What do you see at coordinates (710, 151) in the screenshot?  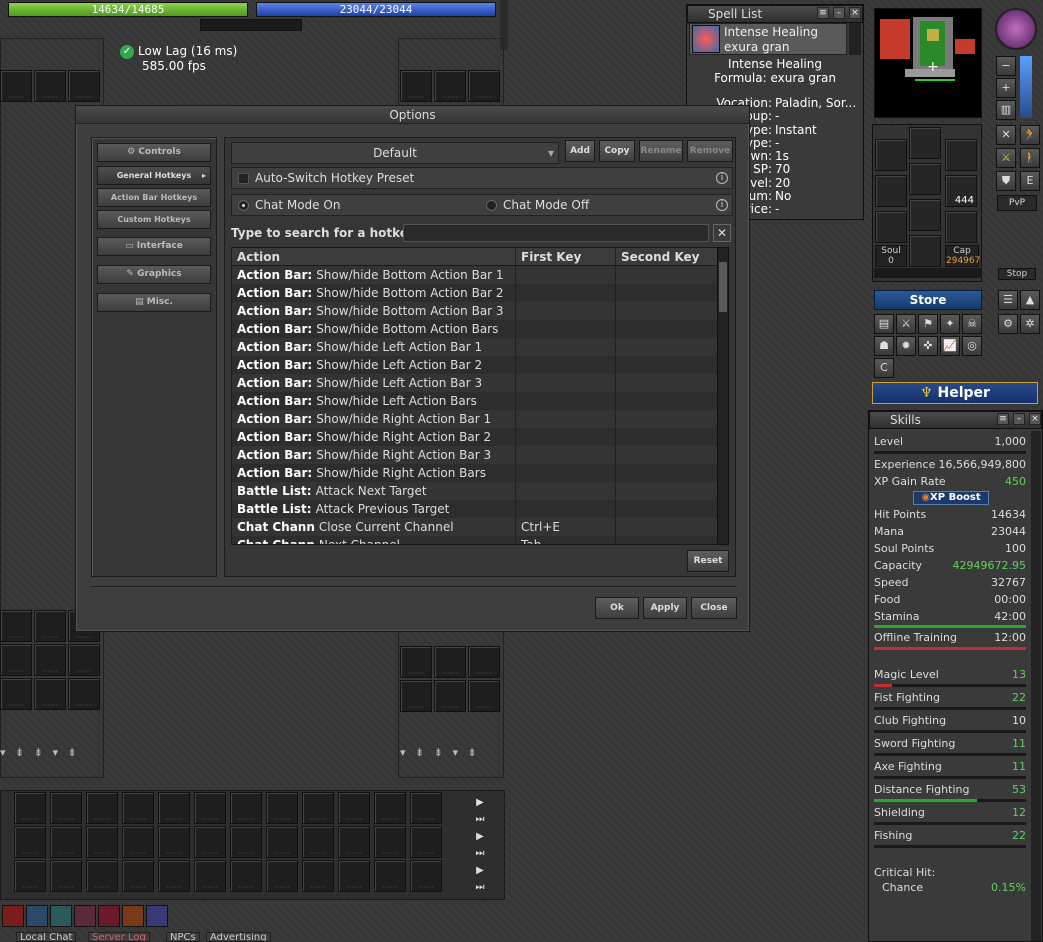 I see `remove-preset-button: Remove` at bounding box center [710, 151].